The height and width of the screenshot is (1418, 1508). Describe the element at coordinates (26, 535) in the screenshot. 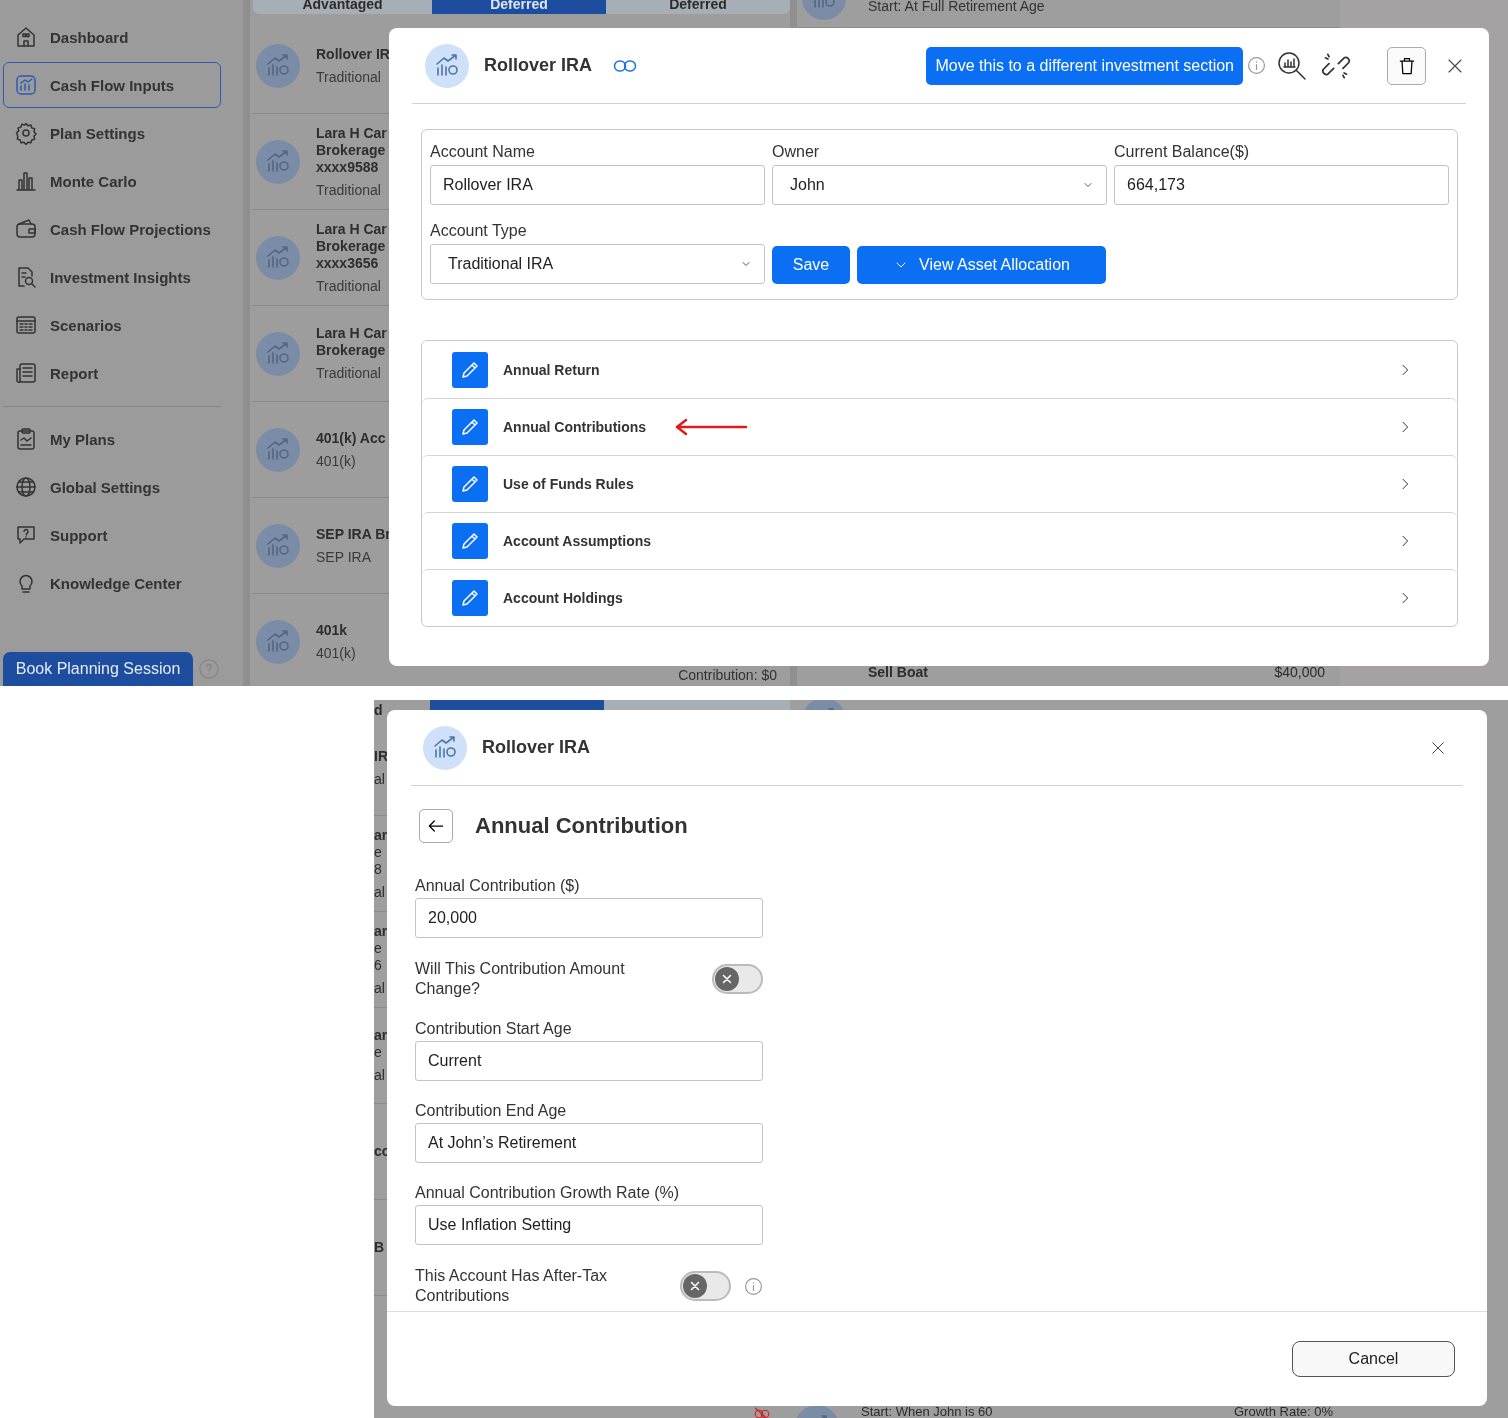

I see `speech-bubble-icon` at that location.